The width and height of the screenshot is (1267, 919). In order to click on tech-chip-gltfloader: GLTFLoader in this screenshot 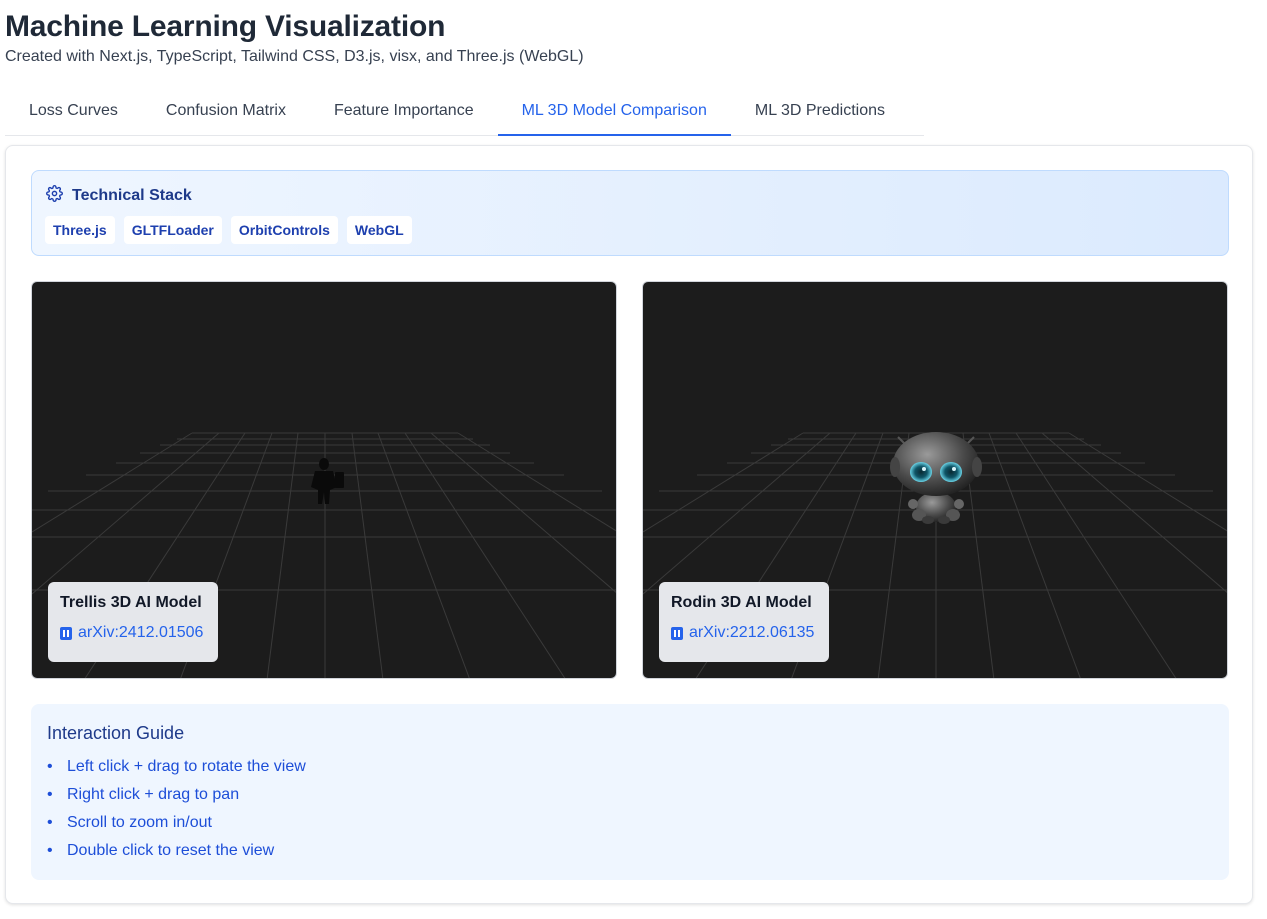, I will do `click(172, 230)`.